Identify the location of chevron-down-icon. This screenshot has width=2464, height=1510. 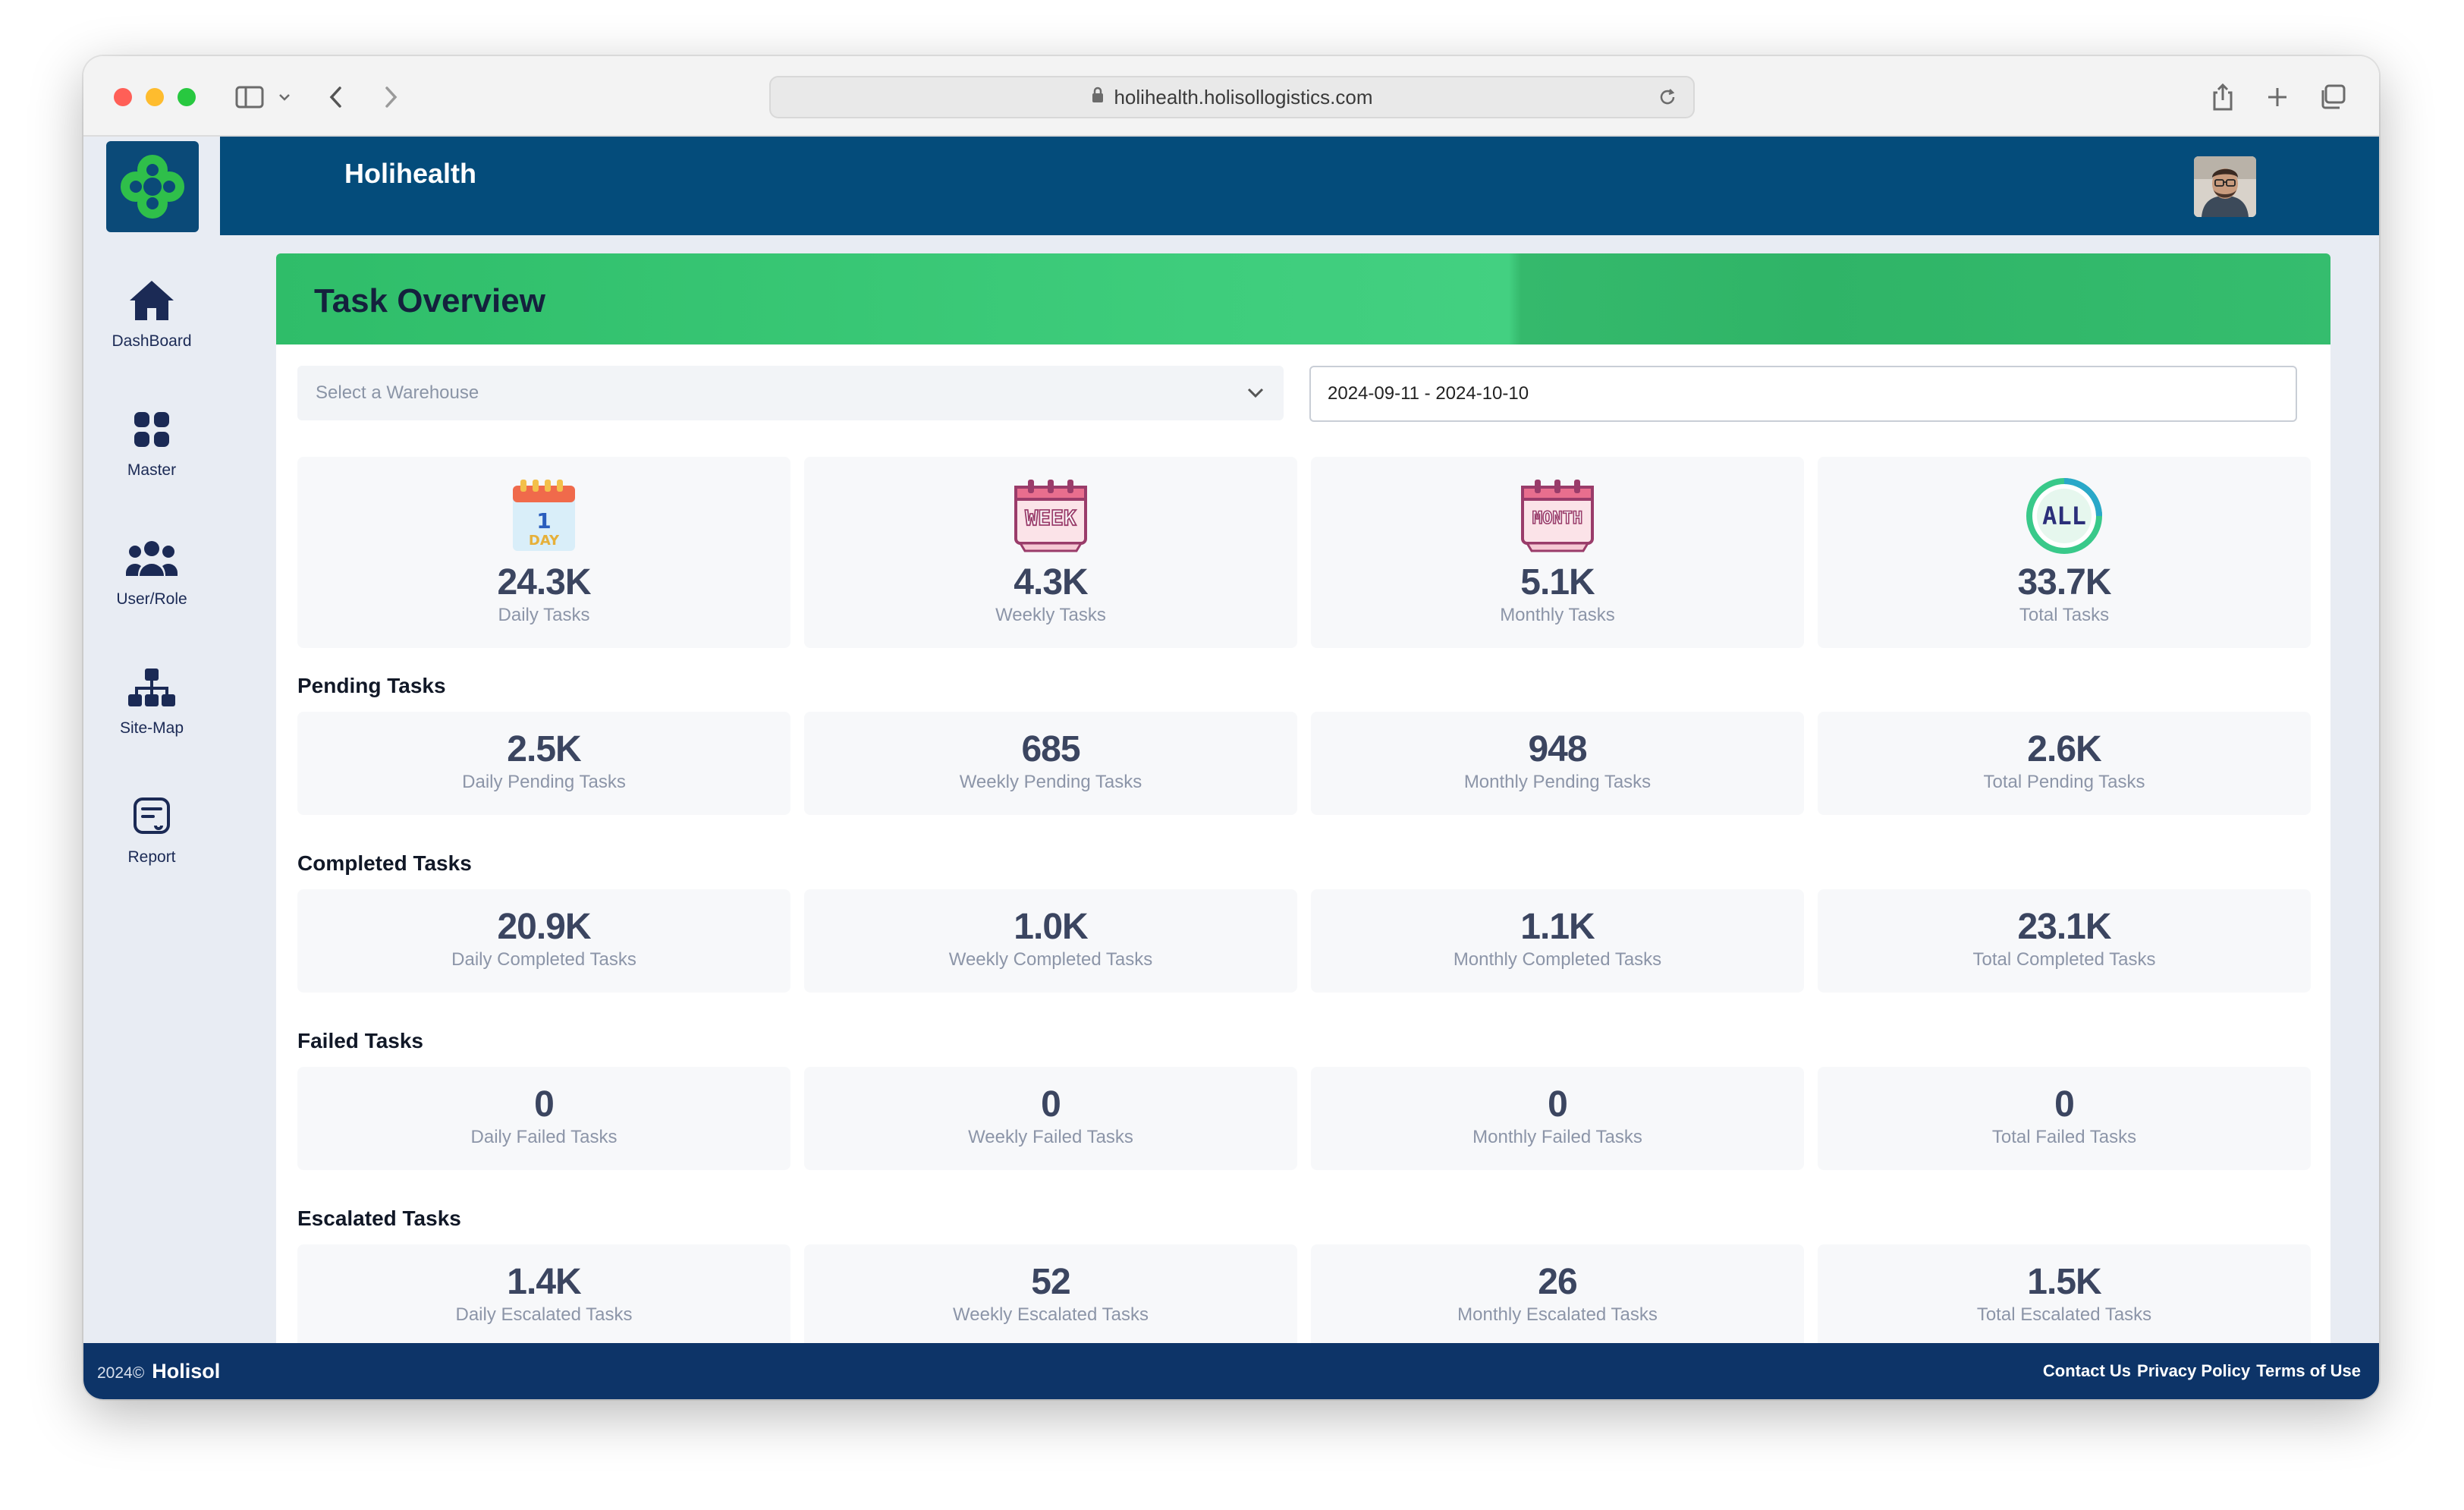
(284, 97).